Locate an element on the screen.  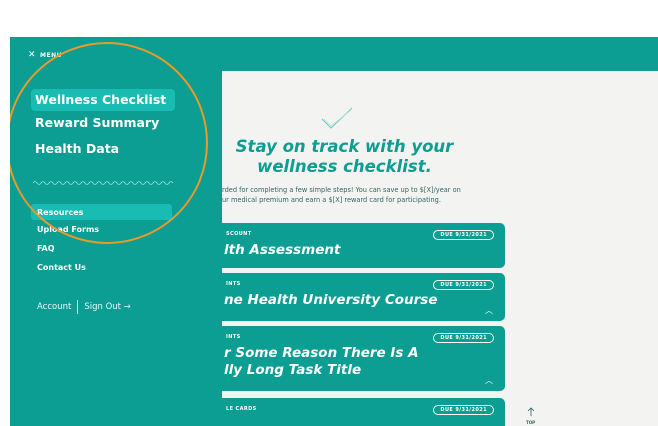
menu-label: MENU is located at coordinates (51, 55).